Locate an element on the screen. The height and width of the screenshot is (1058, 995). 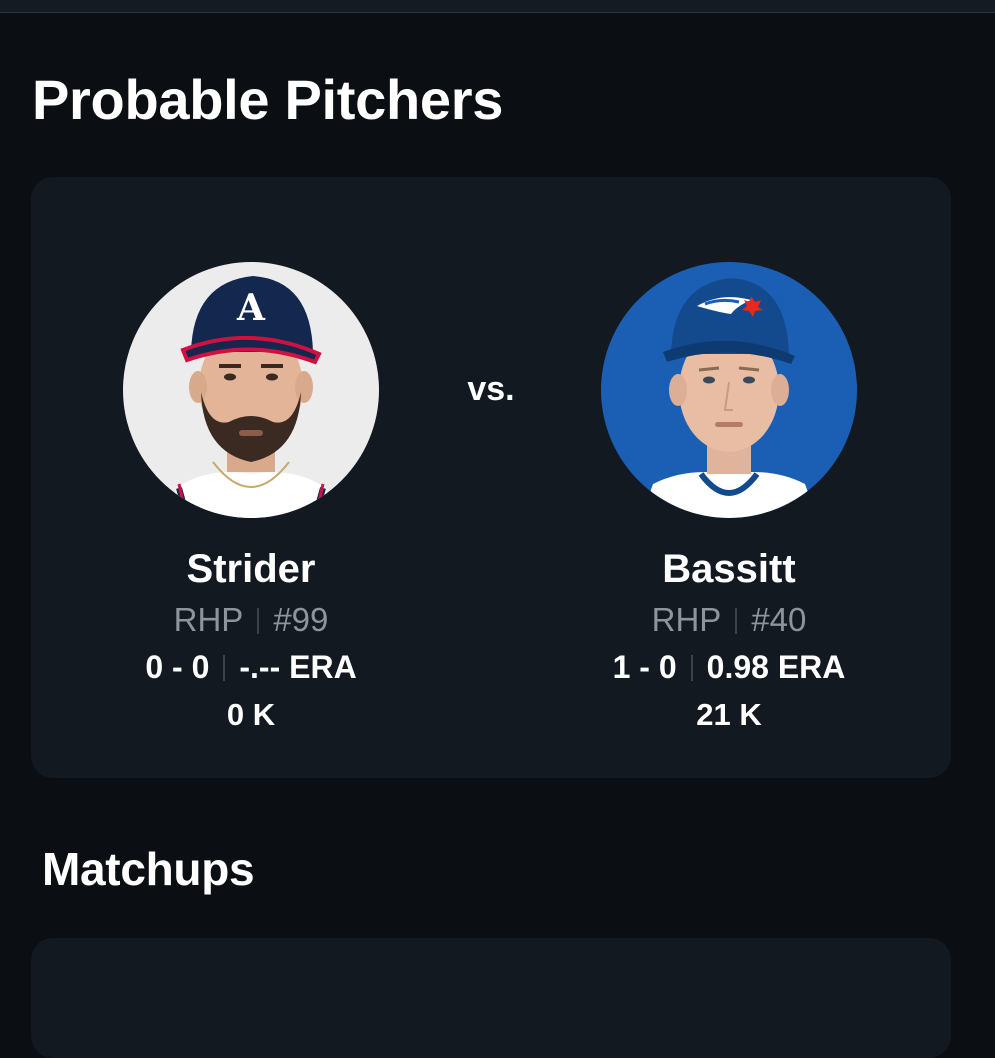
pitcher-away-era: 0.98 ERA is located at coordinates (776, 667).